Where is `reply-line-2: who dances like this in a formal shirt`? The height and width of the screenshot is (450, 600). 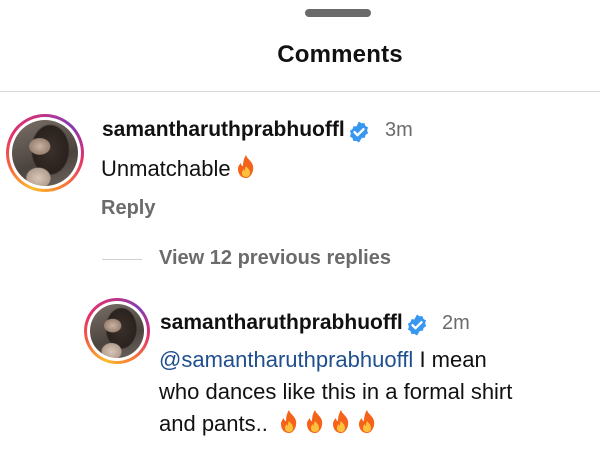 reply-line-2: who dances like this in a formal shirt is located at coordinates (336, 391).